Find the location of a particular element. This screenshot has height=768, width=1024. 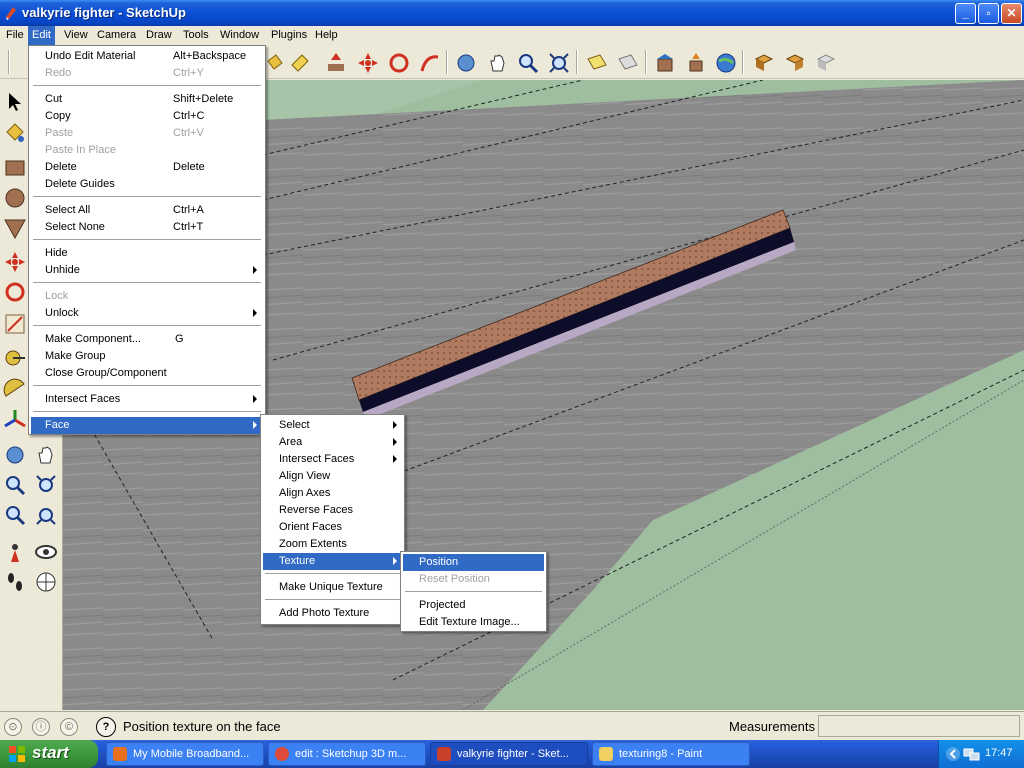

menu-draw: Draw is located at coordinates (159, 35).